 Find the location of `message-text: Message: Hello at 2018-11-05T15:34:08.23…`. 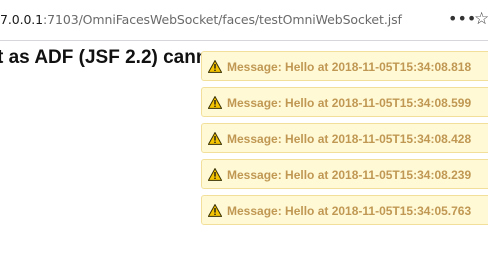

message-text: Message: Hello at 2018-11-05T15:34:08.23… is located at coordinates (349, 175).